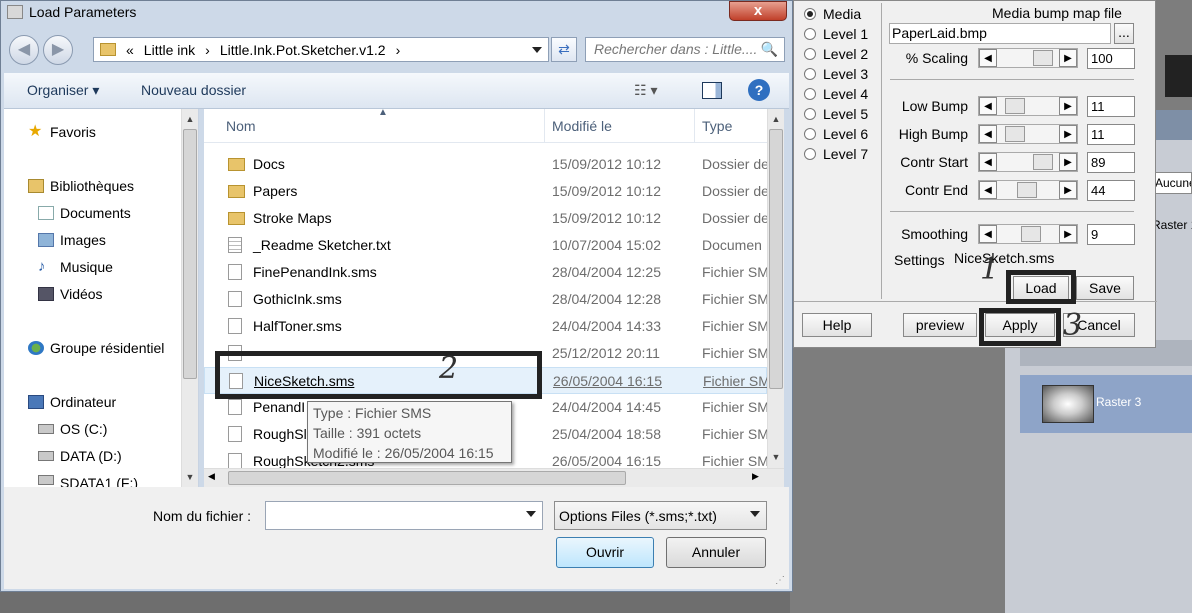  What do you see at coordinates (660, 515) in the screenshot?
I see `filetype-dropdown: Options Files (*.sms;*.txt)` at bounding box center [660, 515].